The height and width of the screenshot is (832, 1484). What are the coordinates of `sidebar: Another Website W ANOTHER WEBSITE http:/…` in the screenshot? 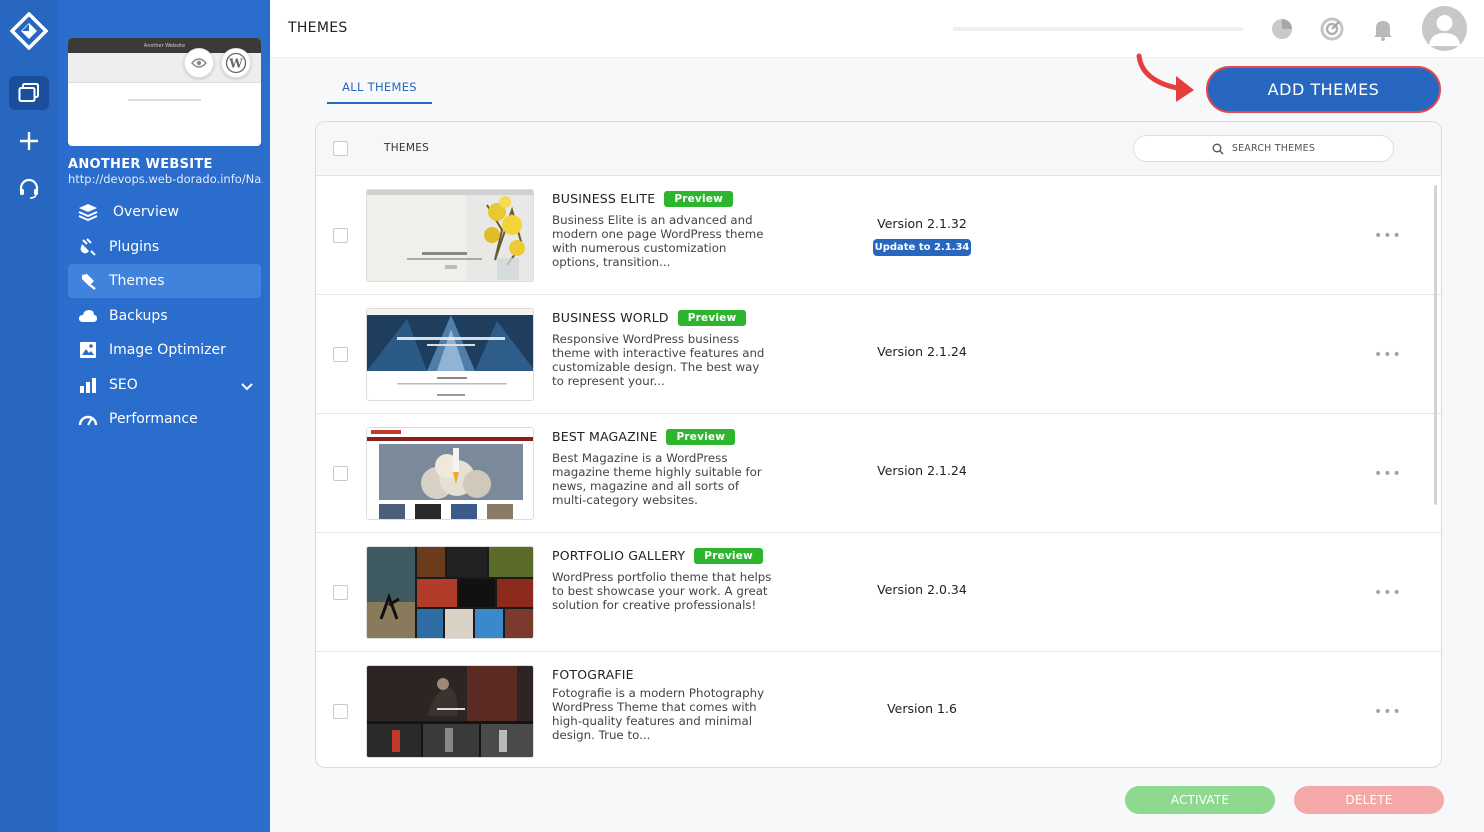 It's located at (164, 416).